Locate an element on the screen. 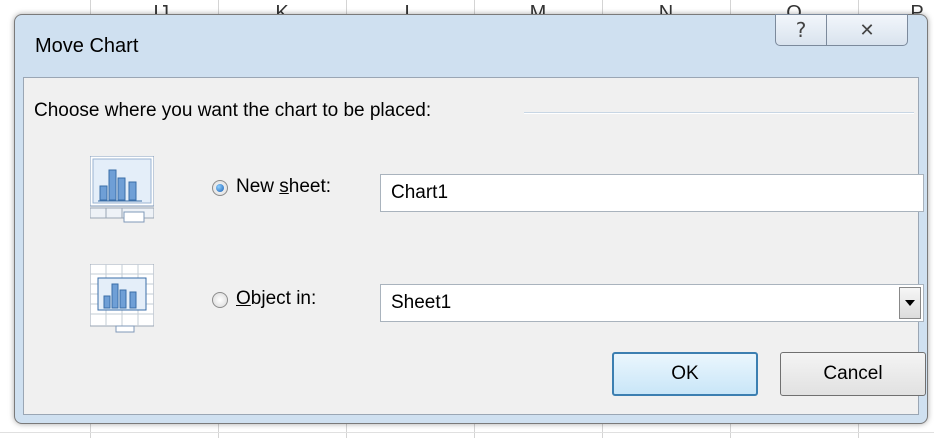 The image size is (934, 438). title-bar: Move Chart ? ✕ is located at coordinates (471, 45).